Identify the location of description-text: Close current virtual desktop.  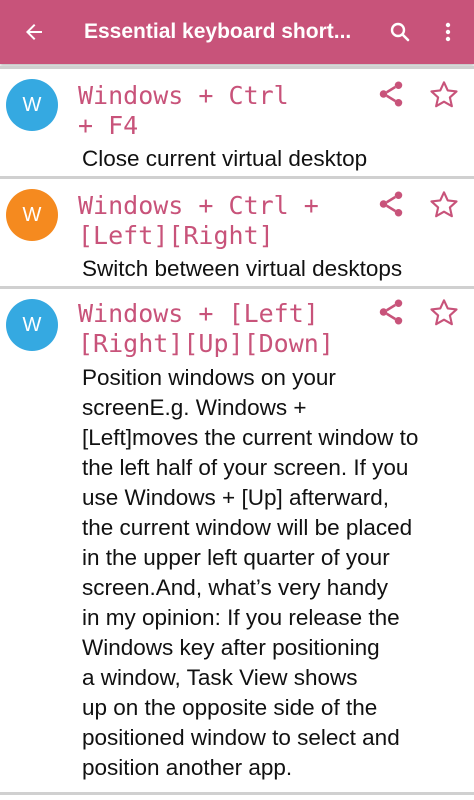
(225, 158).